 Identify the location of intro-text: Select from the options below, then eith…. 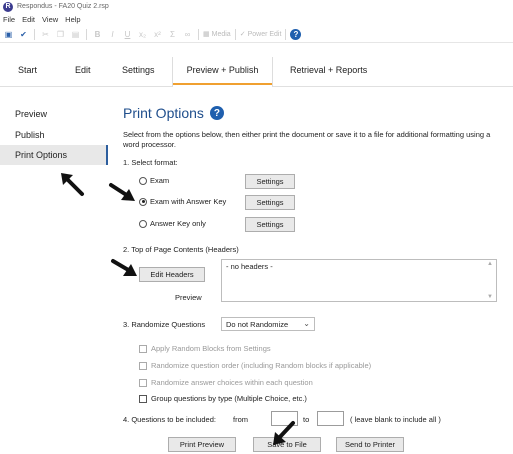
(307, 139).